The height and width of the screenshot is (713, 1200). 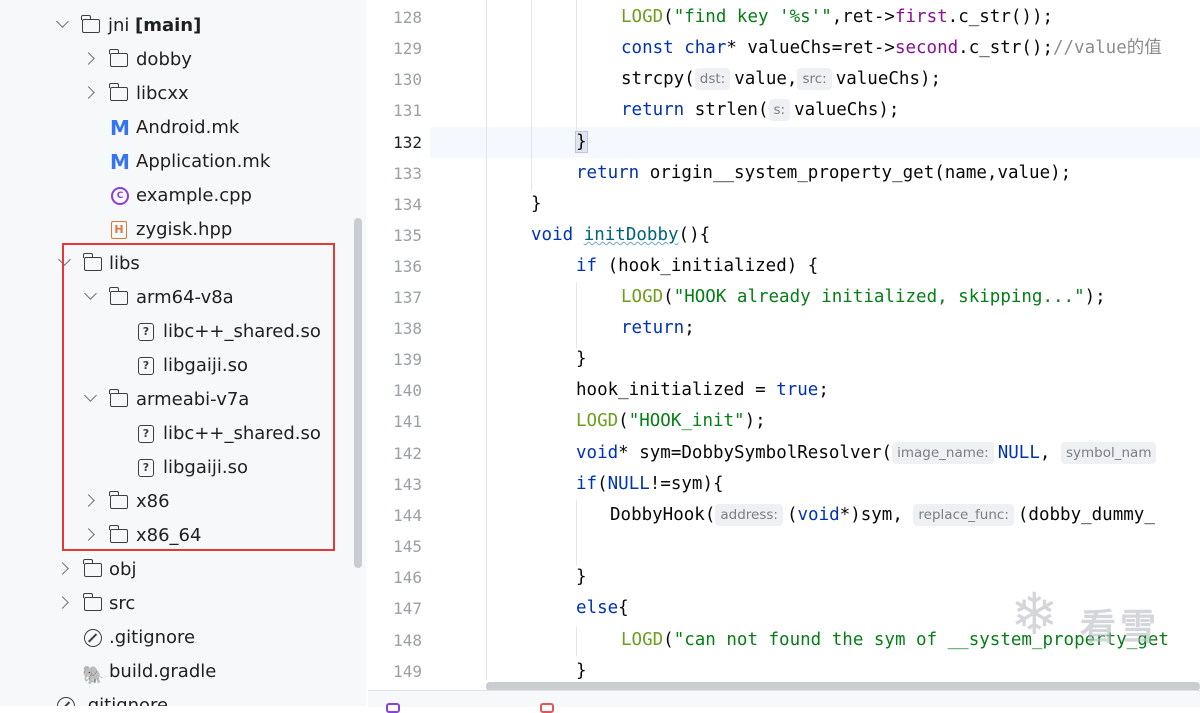 What do you see at coordinates (663, 515) in the screenshot?
I see `code-token: DobbyHook(` at bounding box center [663, 515].